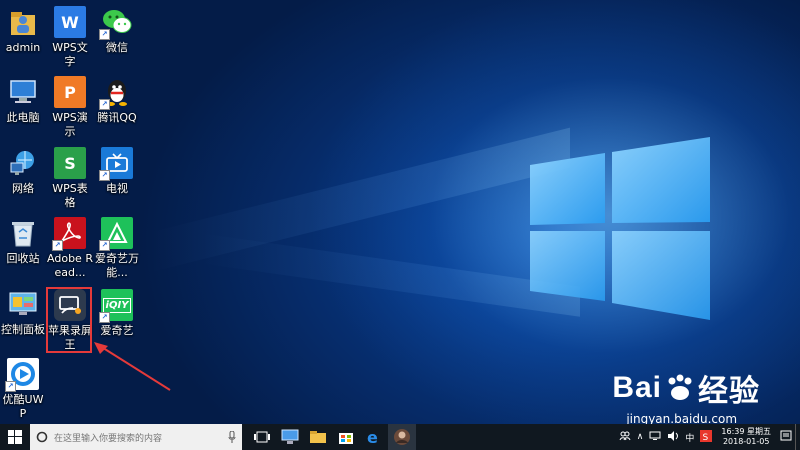 Image resolution: width=800 pixels, height=450 pixels. I want to click on system-tray: ∧ 中 S 16:39 星期五 2018-01-05, so click(708, 437).